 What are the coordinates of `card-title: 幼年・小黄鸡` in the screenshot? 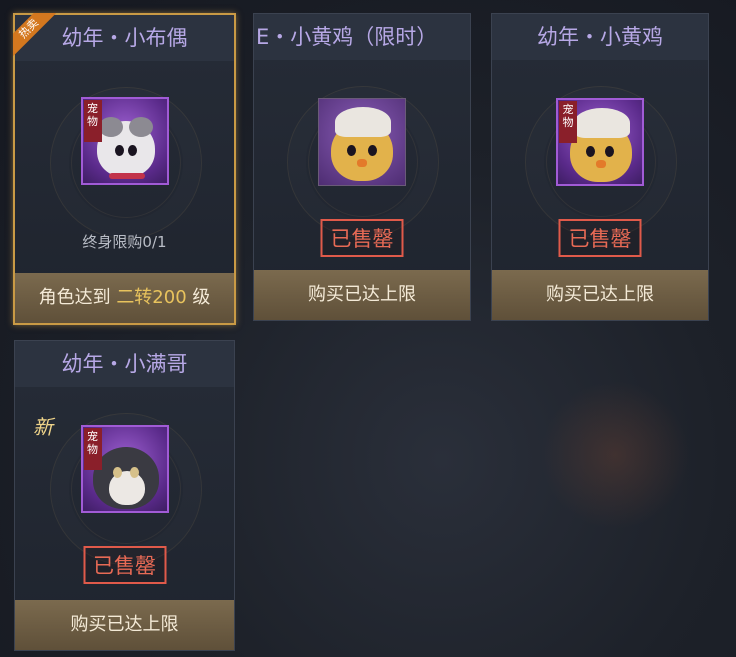 It's located at (600, 37).